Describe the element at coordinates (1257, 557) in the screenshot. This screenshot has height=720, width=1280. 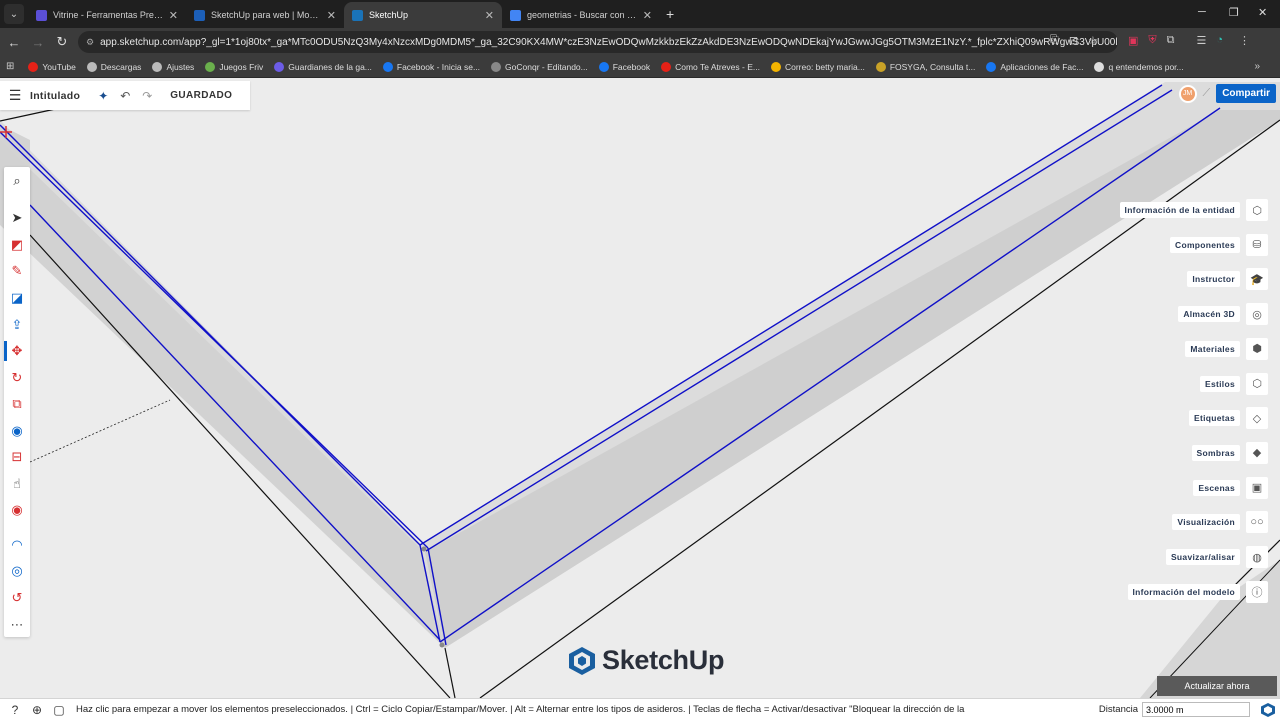
I see `soften-icon: ◍` at that location.